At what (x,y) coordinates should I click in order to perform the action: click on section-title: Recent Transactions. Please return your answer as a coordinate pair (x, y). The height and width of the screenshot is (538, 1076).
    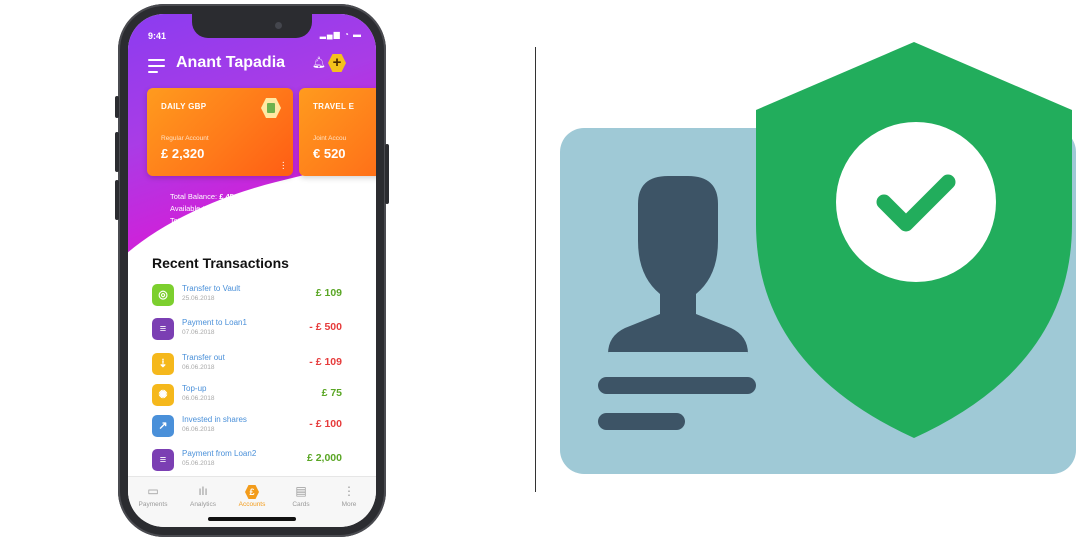
    Looking at the image, I should click on (220, 263).